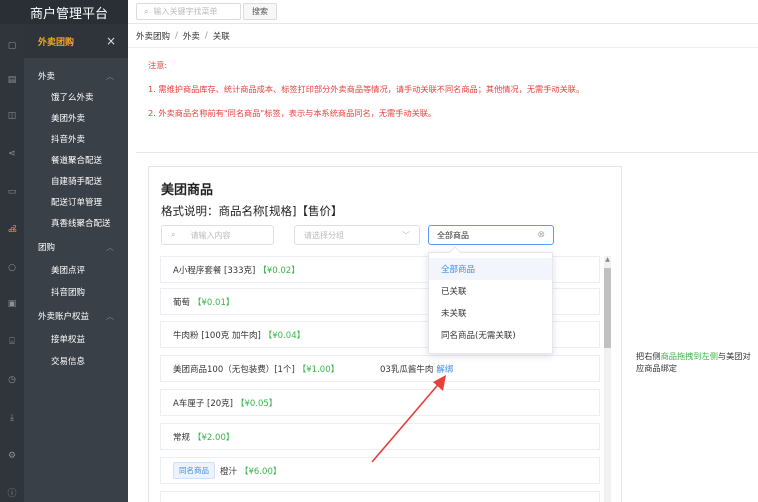 Image resolution: width=758 pixels, height=502 pixels. Describe the element at coordinates (490, 291) in the screenshot. I see `dropdown-option: 已关联` at that location.